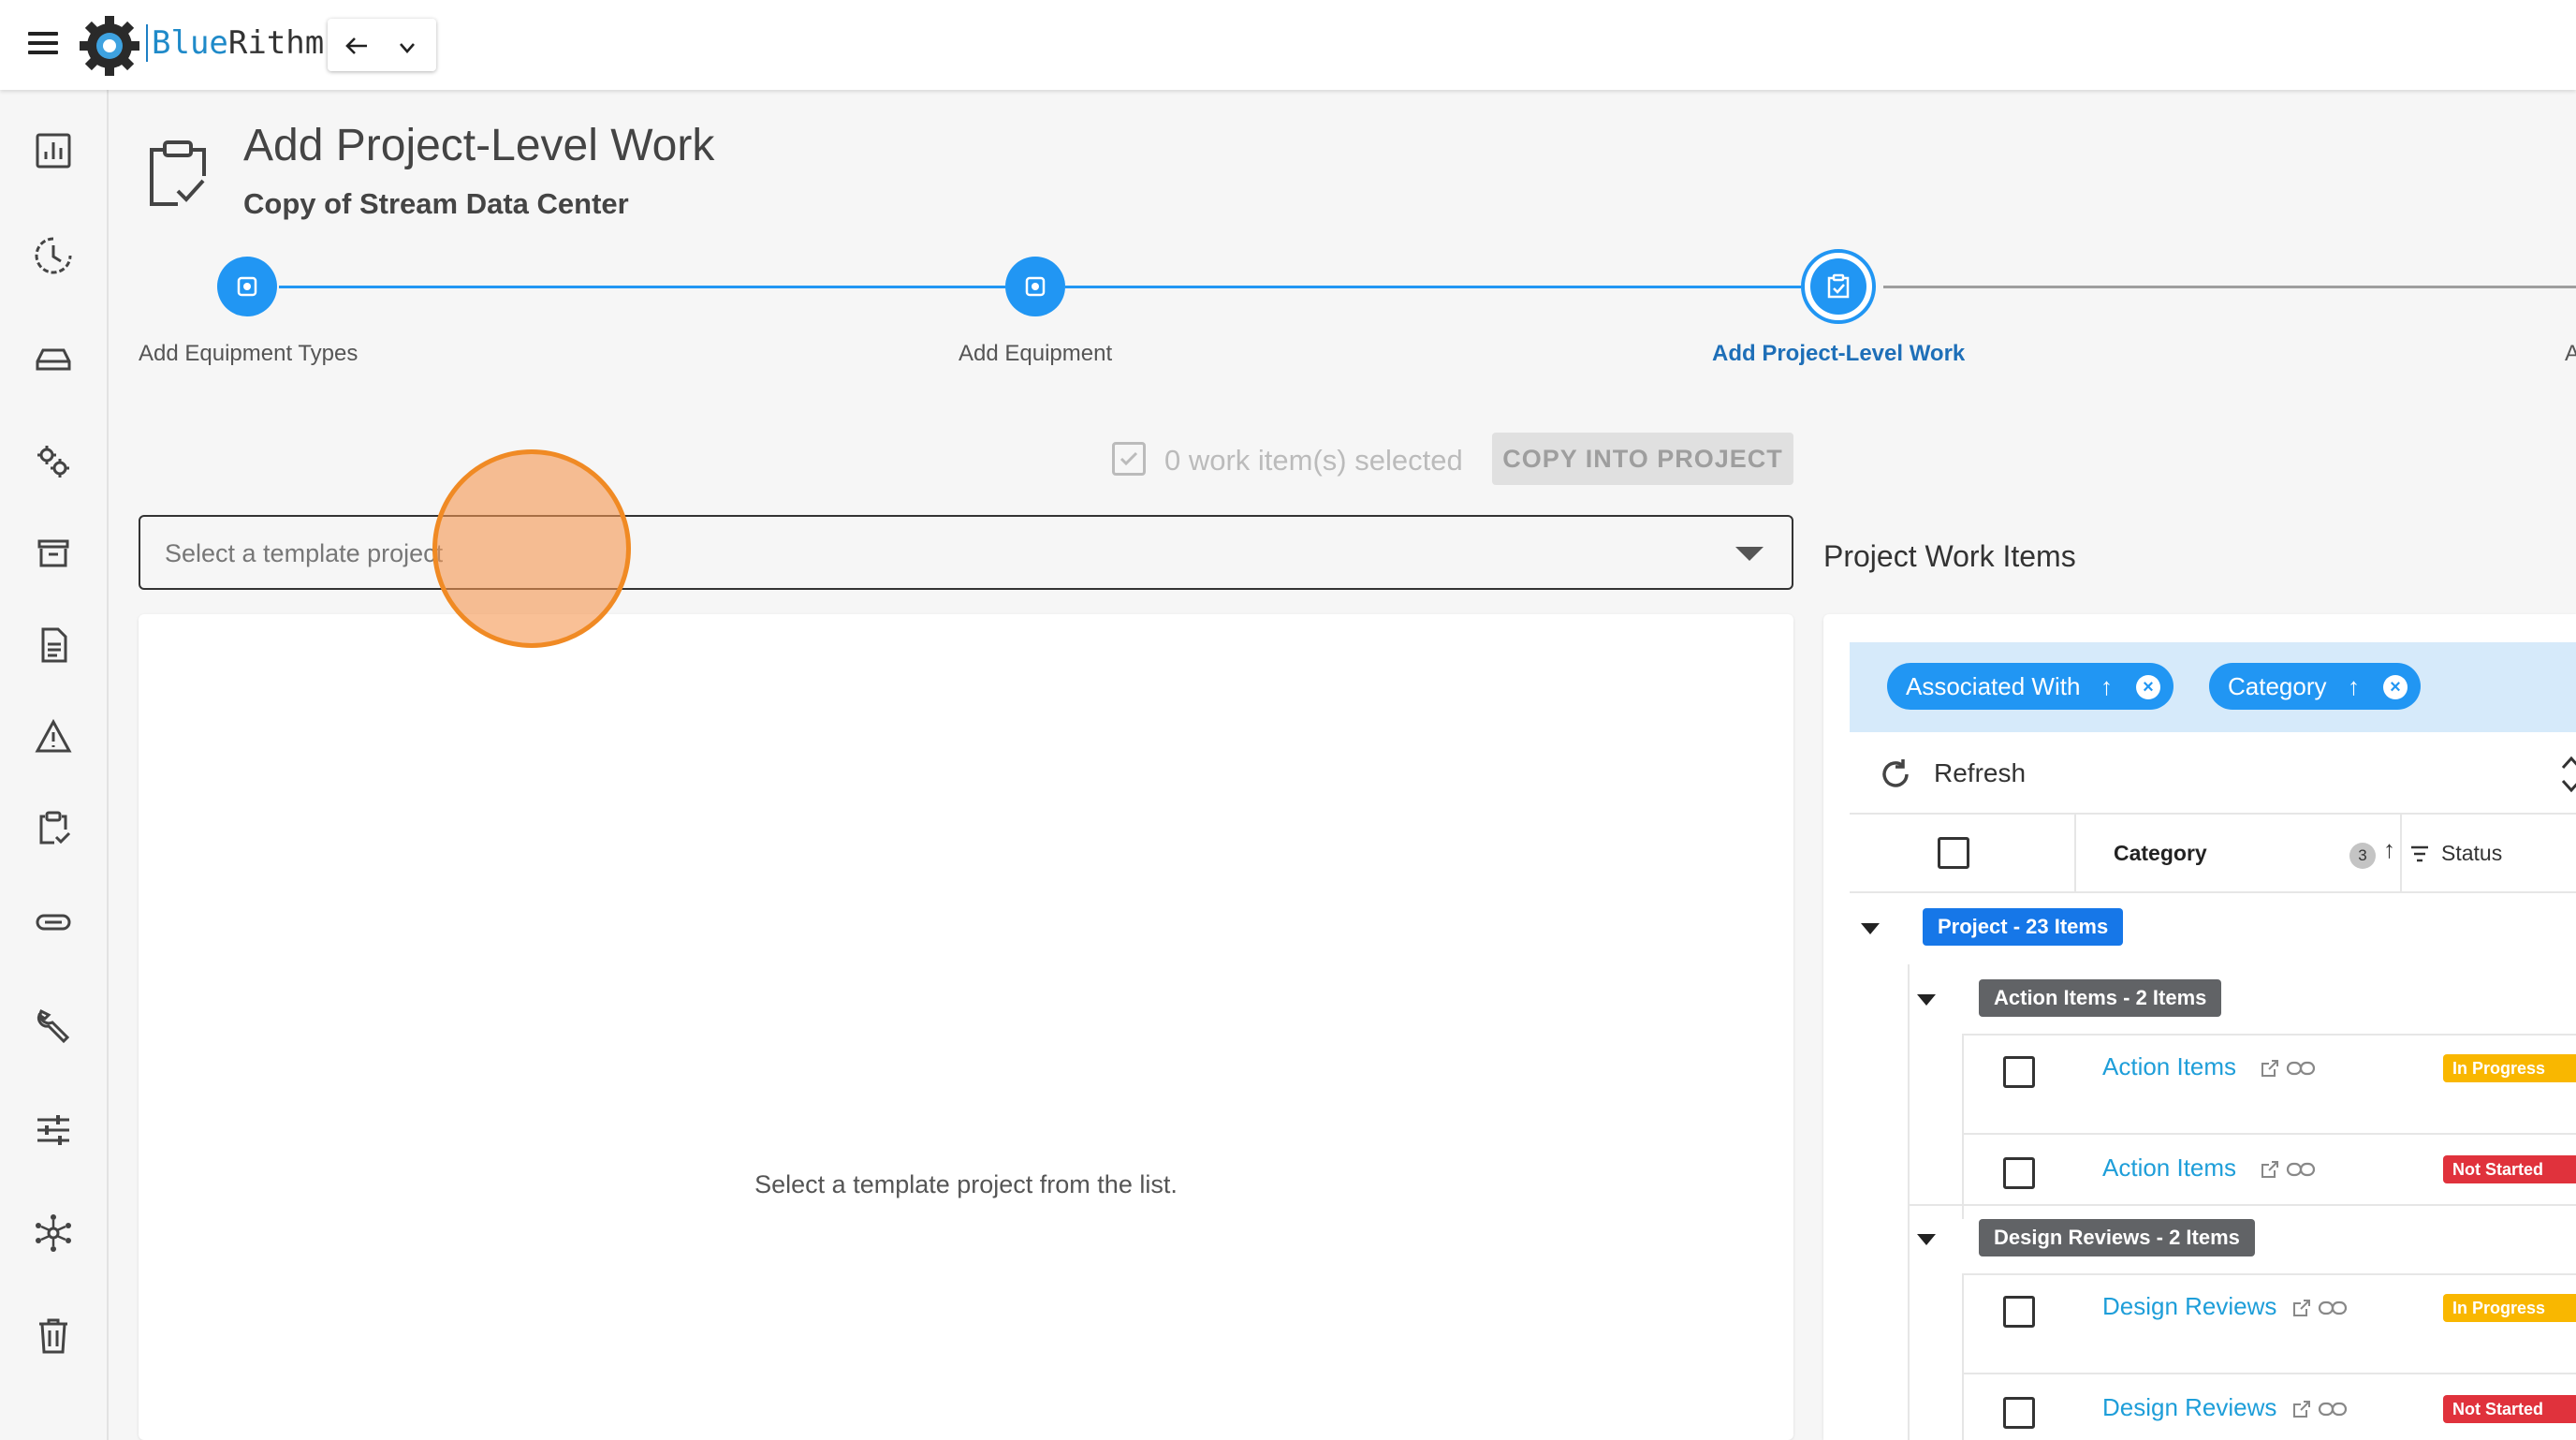  Describe the element at coordinates (53, 922) in the screenshot. I see `paperclip-icon` at that location.